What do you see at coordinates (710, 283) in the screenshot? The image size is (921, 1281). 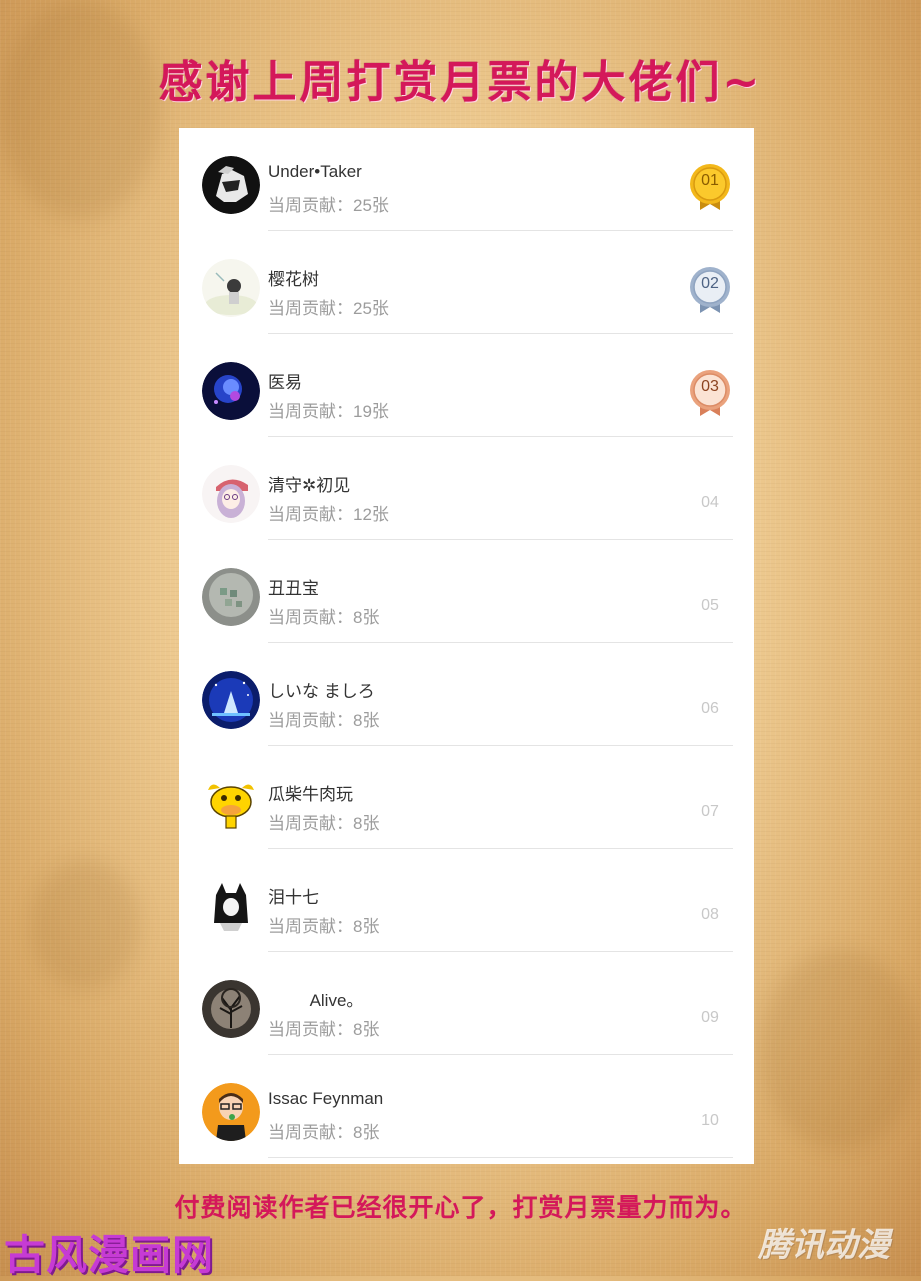 I see `rank-label: 02` at bounding box center [710, 283].